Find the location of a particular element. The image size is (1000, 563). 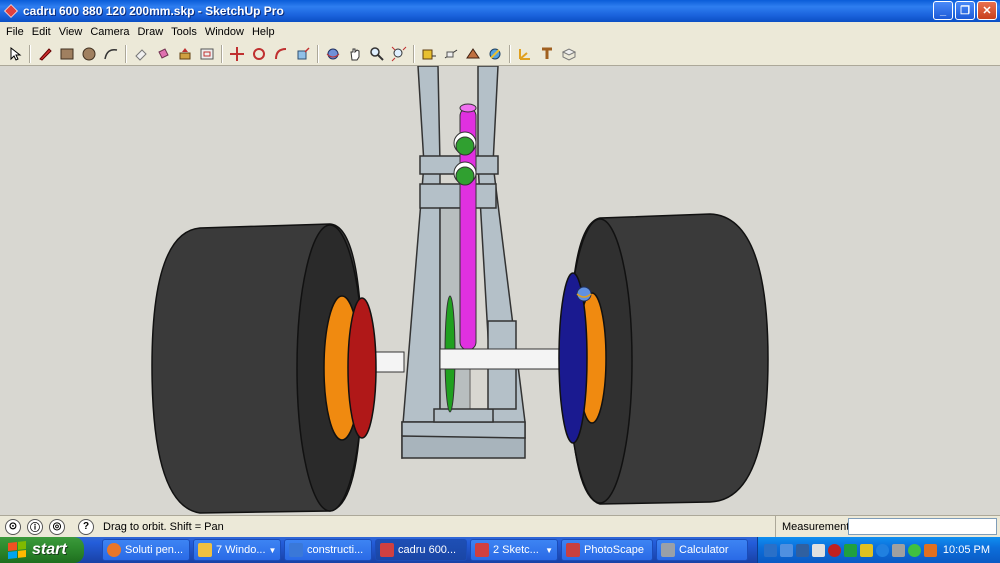

document-icon is located at coordinates (296, 550).